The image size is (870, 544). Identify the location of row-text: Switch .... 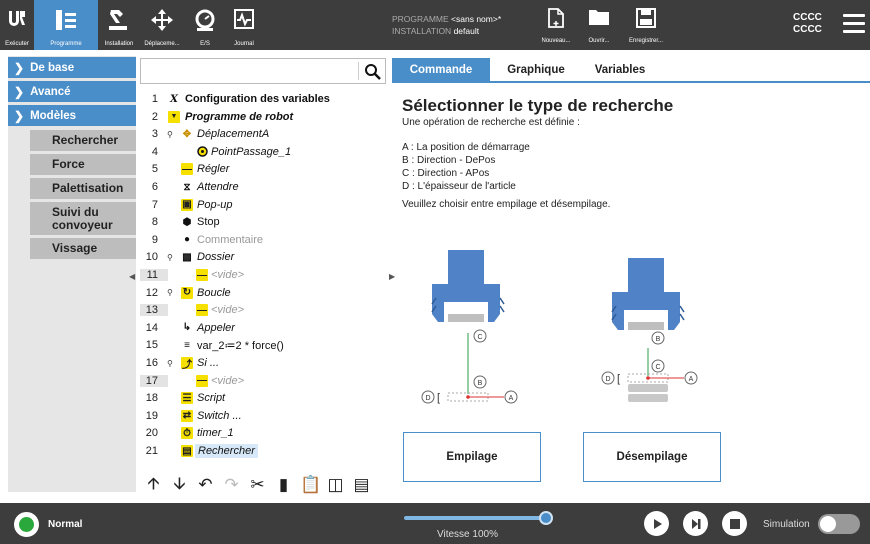
(219, 415).